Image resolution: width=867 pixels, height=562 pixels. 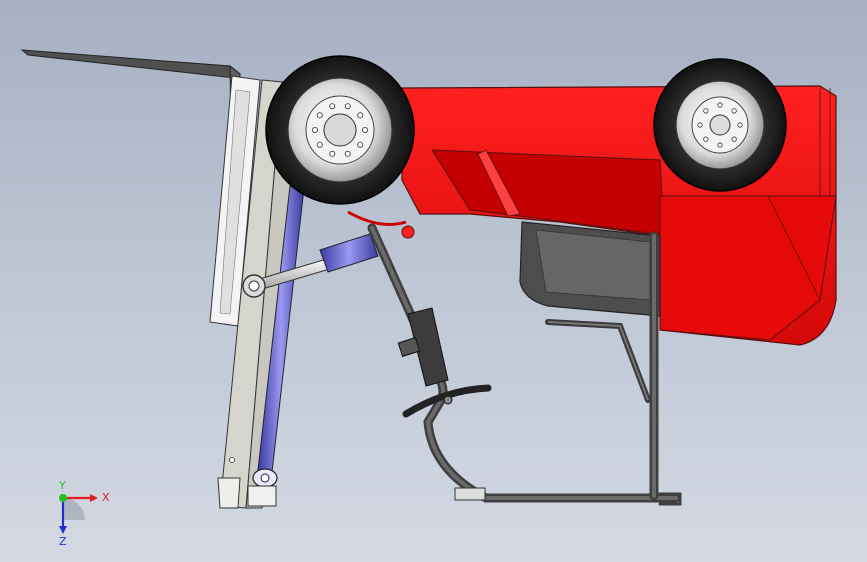 What do you see at coordinates (340, 130) in the screenshot?
I see `front-wheel` at bounding box center [340, 130].